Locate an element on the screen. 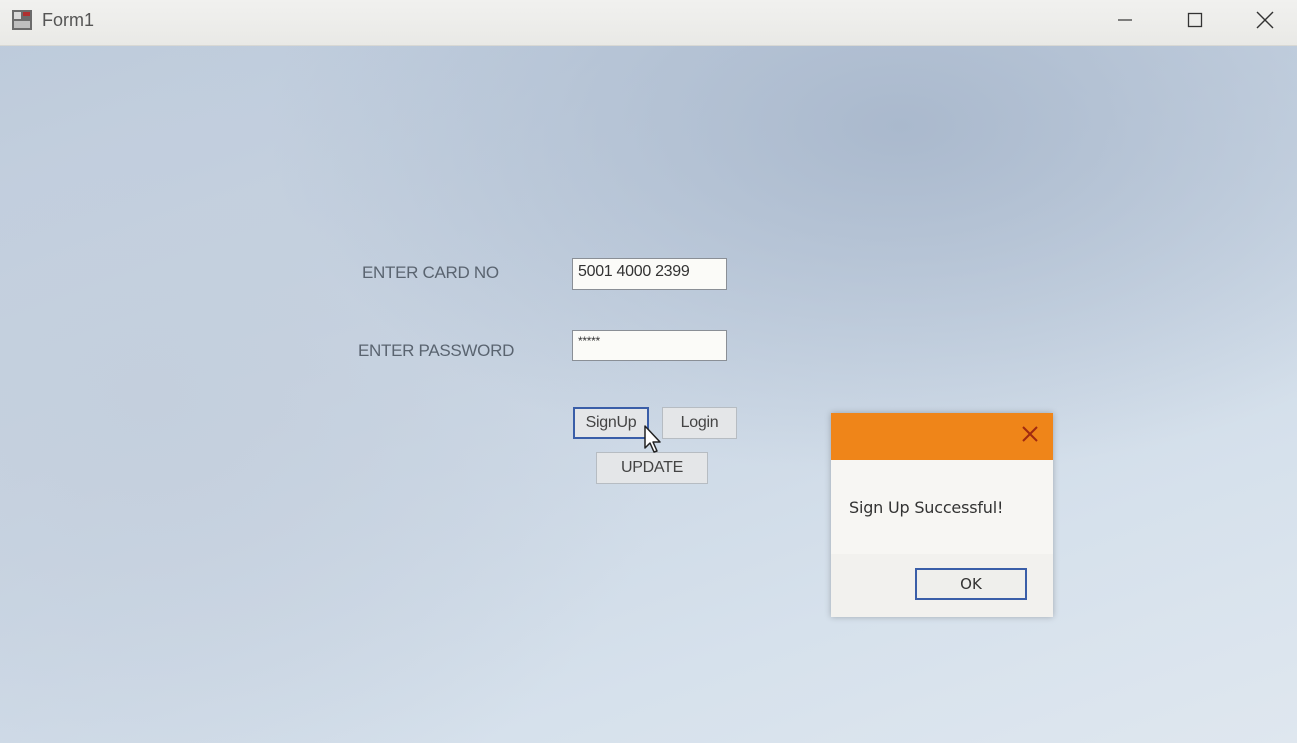 This screenshot has width=1297, height=743. title-bar: Form1 is located at coordinates (648, 23).